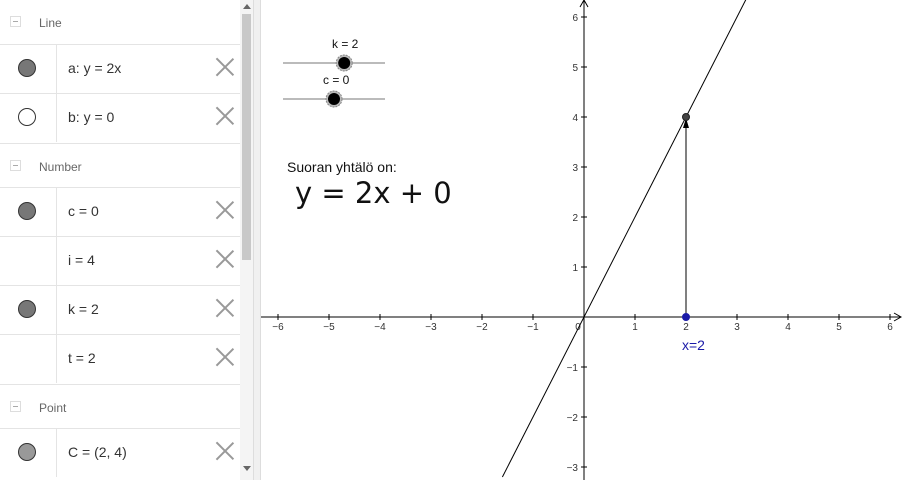 Image resolution: width=906 pixels, height=480 pixels. What do you see at coordinates (686, 327) in the screenshot?
I see `x-tick-label: 2` at bounding box center [686, 327].